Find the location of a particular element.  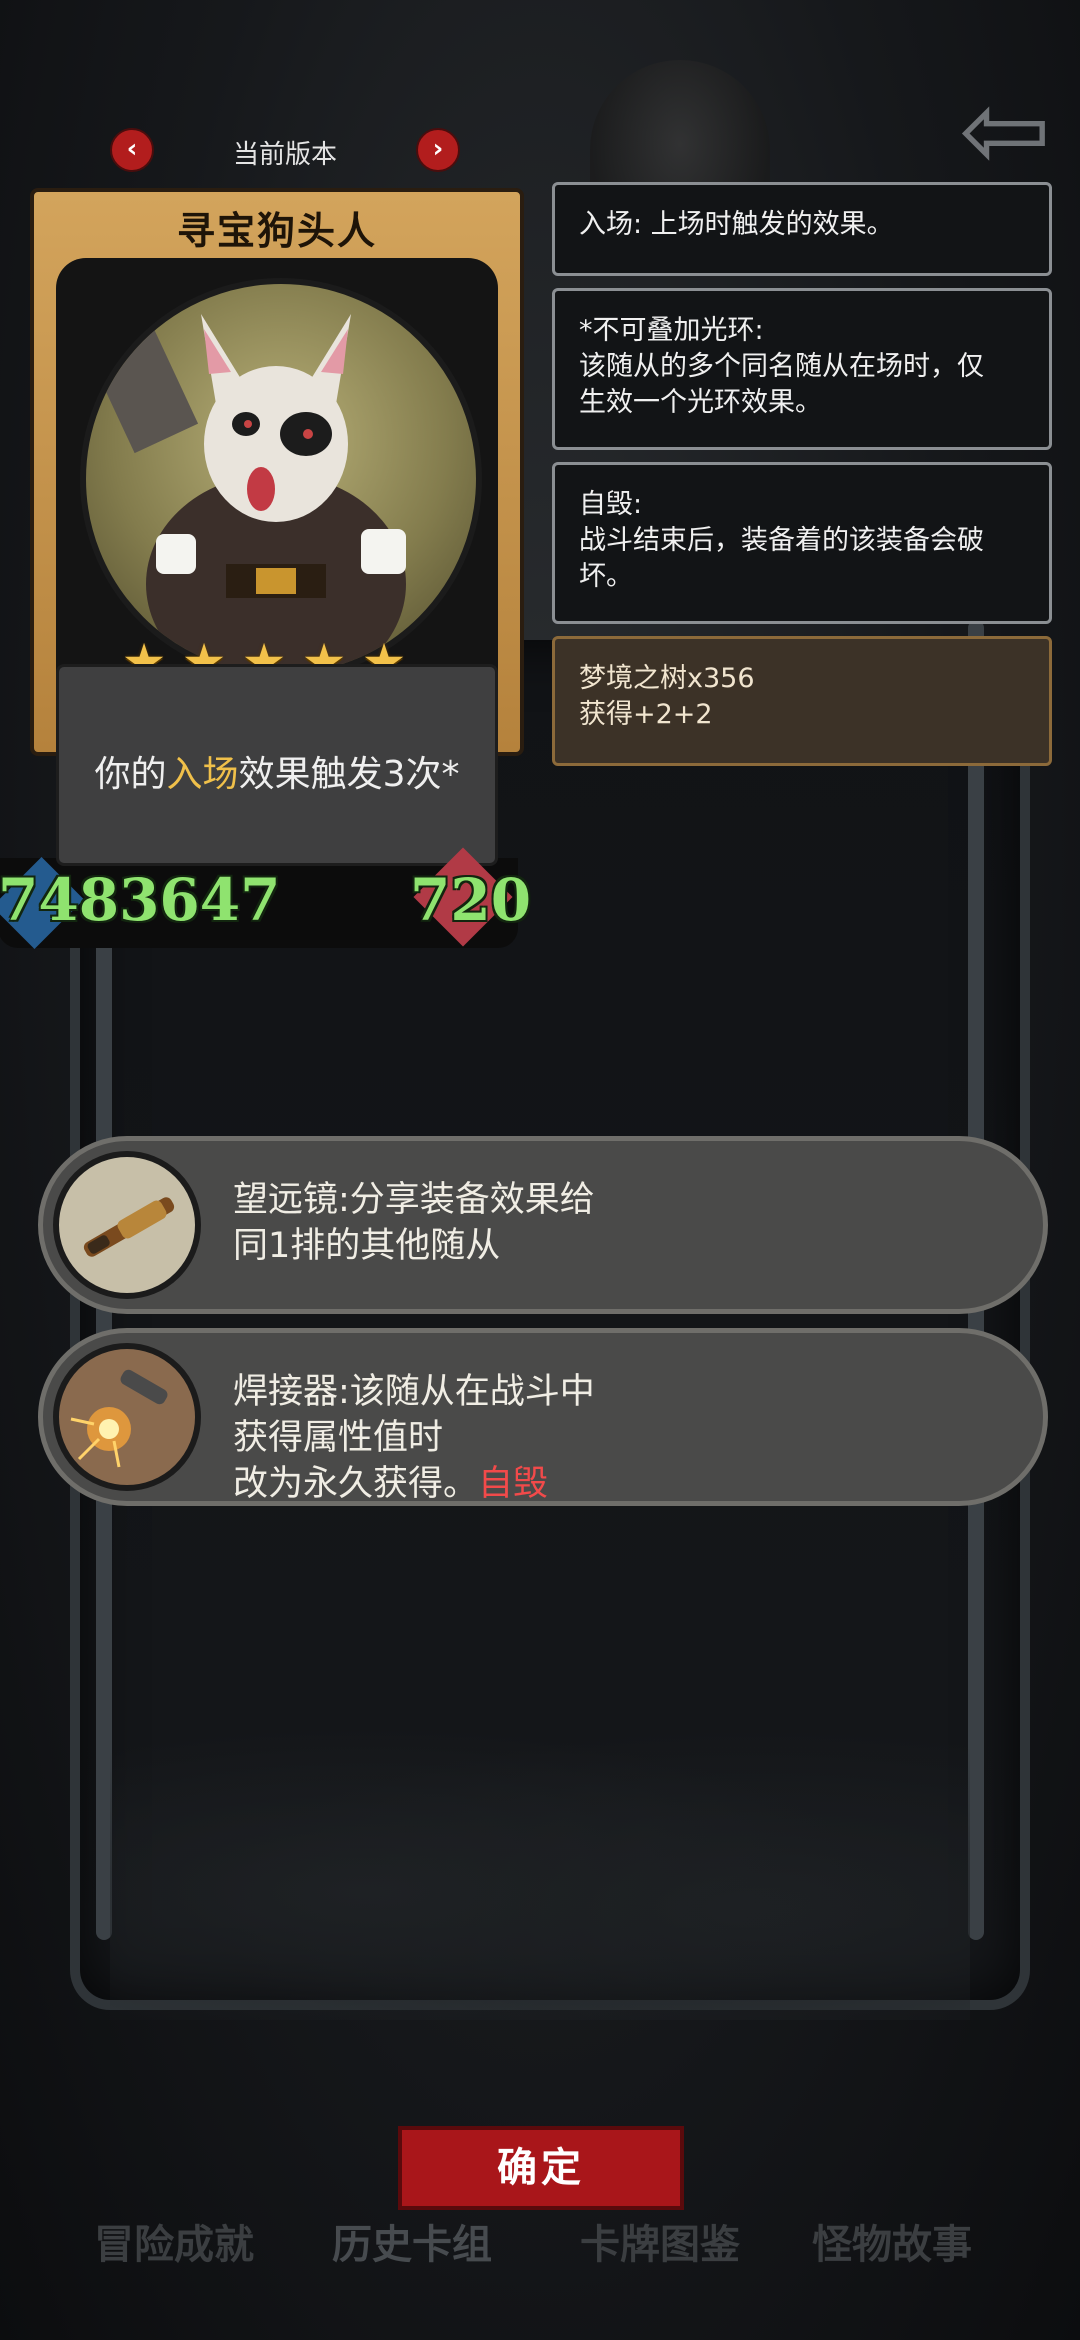

effect-suffix: 效果触发3次* is located at coordinates (349, 774).